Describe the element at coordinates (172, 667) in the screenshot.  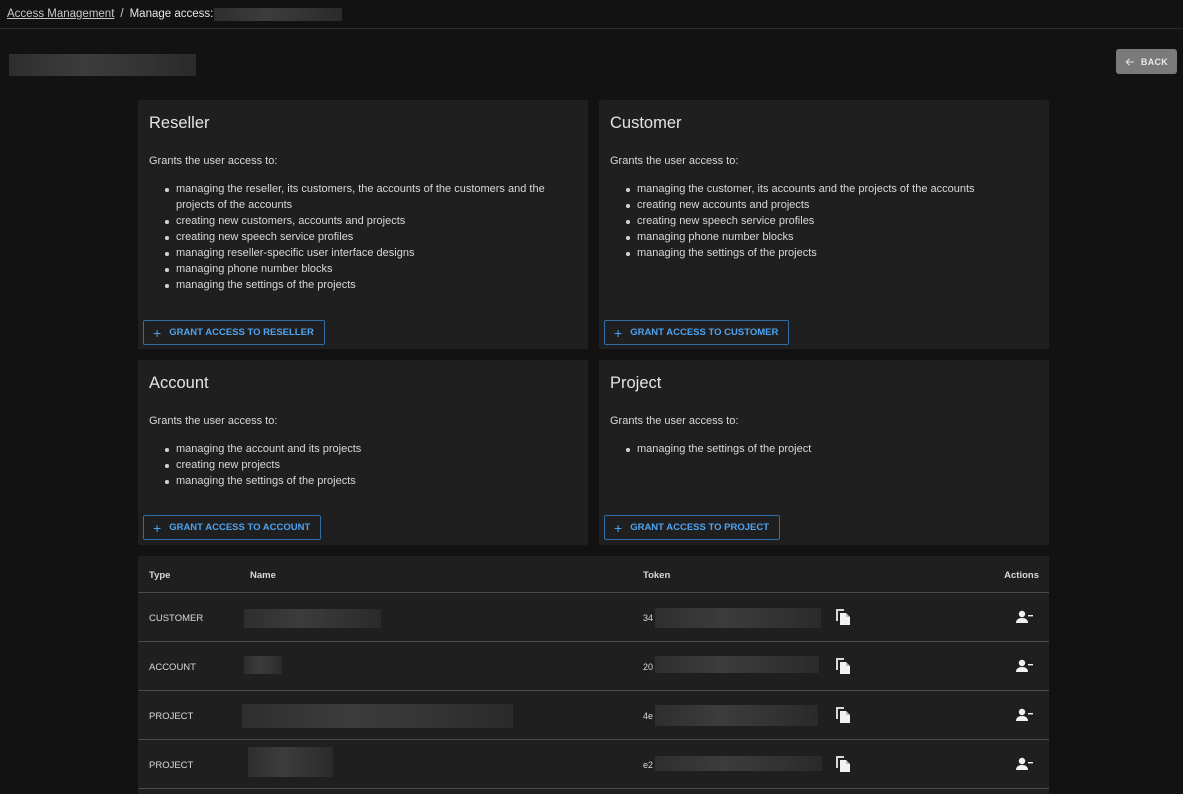
I see `row-type: ACCOUNT` at that location.